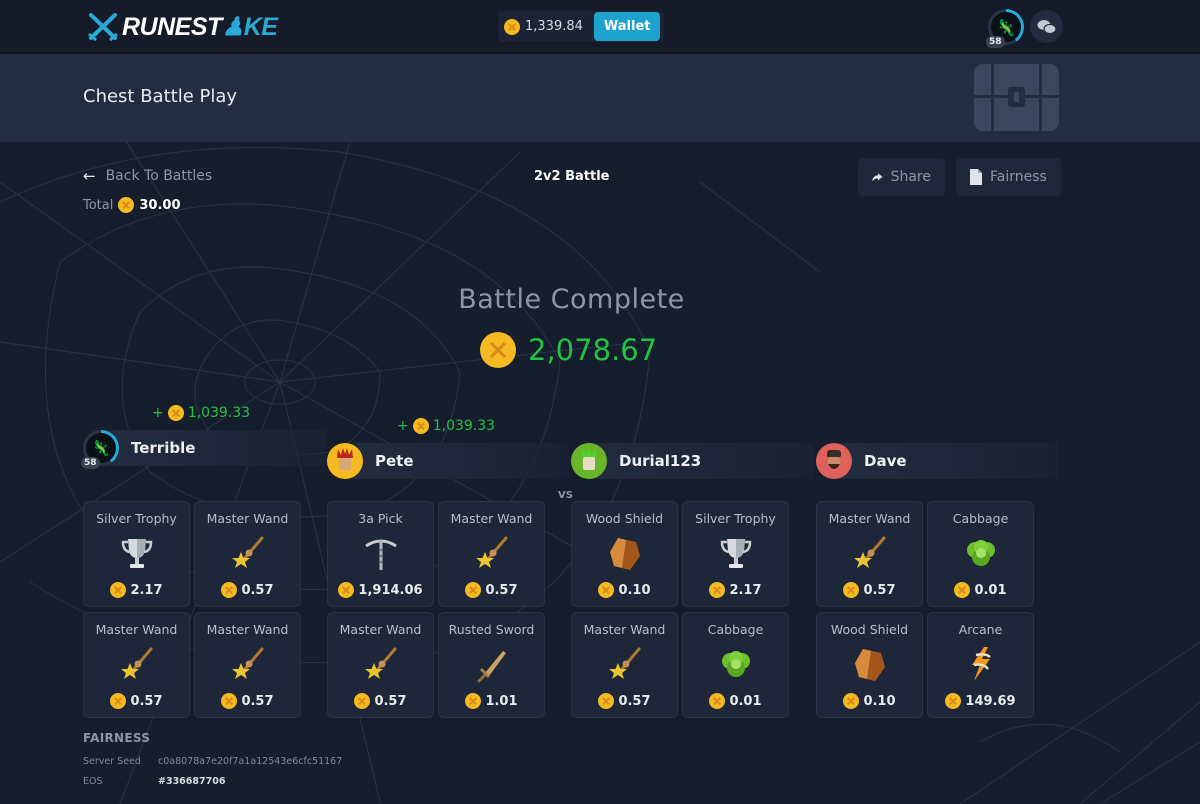 The height and width of the screenshot is (804, 1200). Describe the element at coordinates (745, 701) in the screenshot. I see `item-price-value: 0.01` at that location.